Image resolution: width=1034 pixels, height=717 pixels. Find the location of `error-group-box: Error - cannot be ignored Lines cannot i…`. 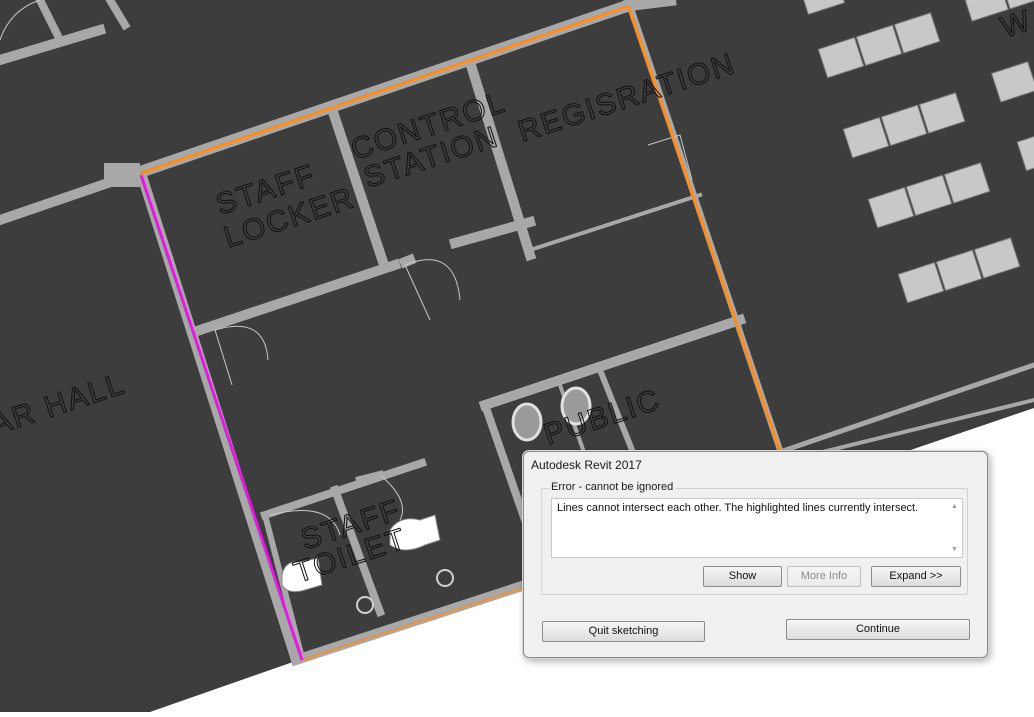

error-group-box: Error - cannot be ignored Lines cannot i… is located at coordinates (754, 538).